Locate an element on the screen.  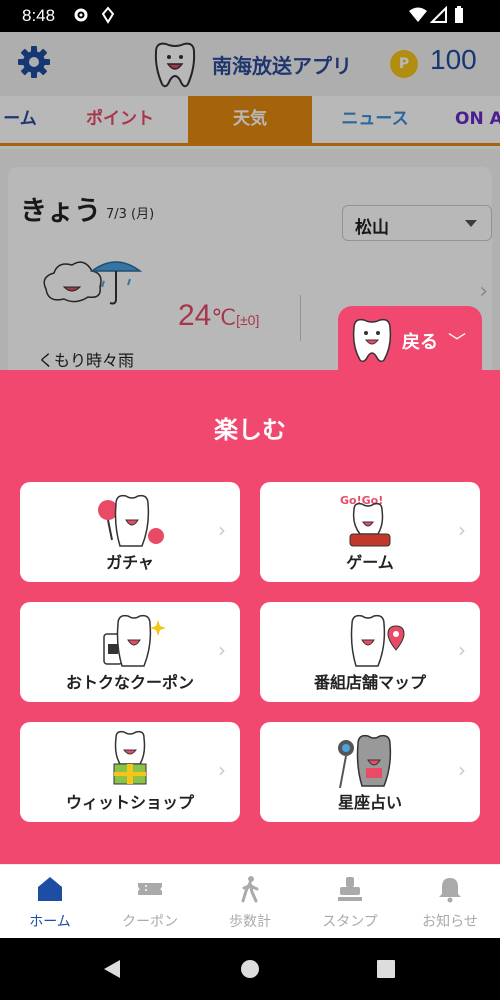
horoscope-mascot-icon is located at coordinates (365, 761).